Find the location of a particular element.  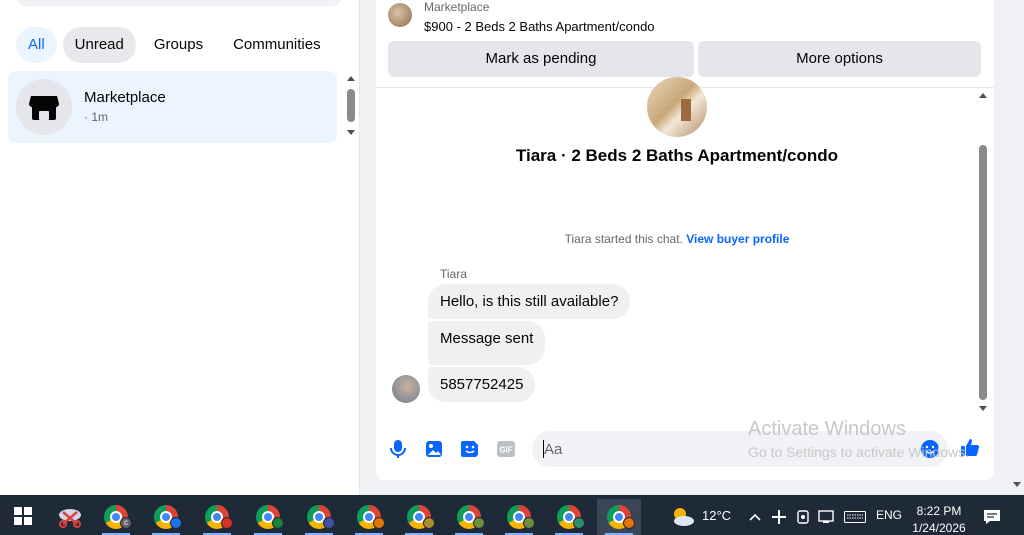

filter-chips: All Unread Groups Communities is located at coordinates (174, 45).